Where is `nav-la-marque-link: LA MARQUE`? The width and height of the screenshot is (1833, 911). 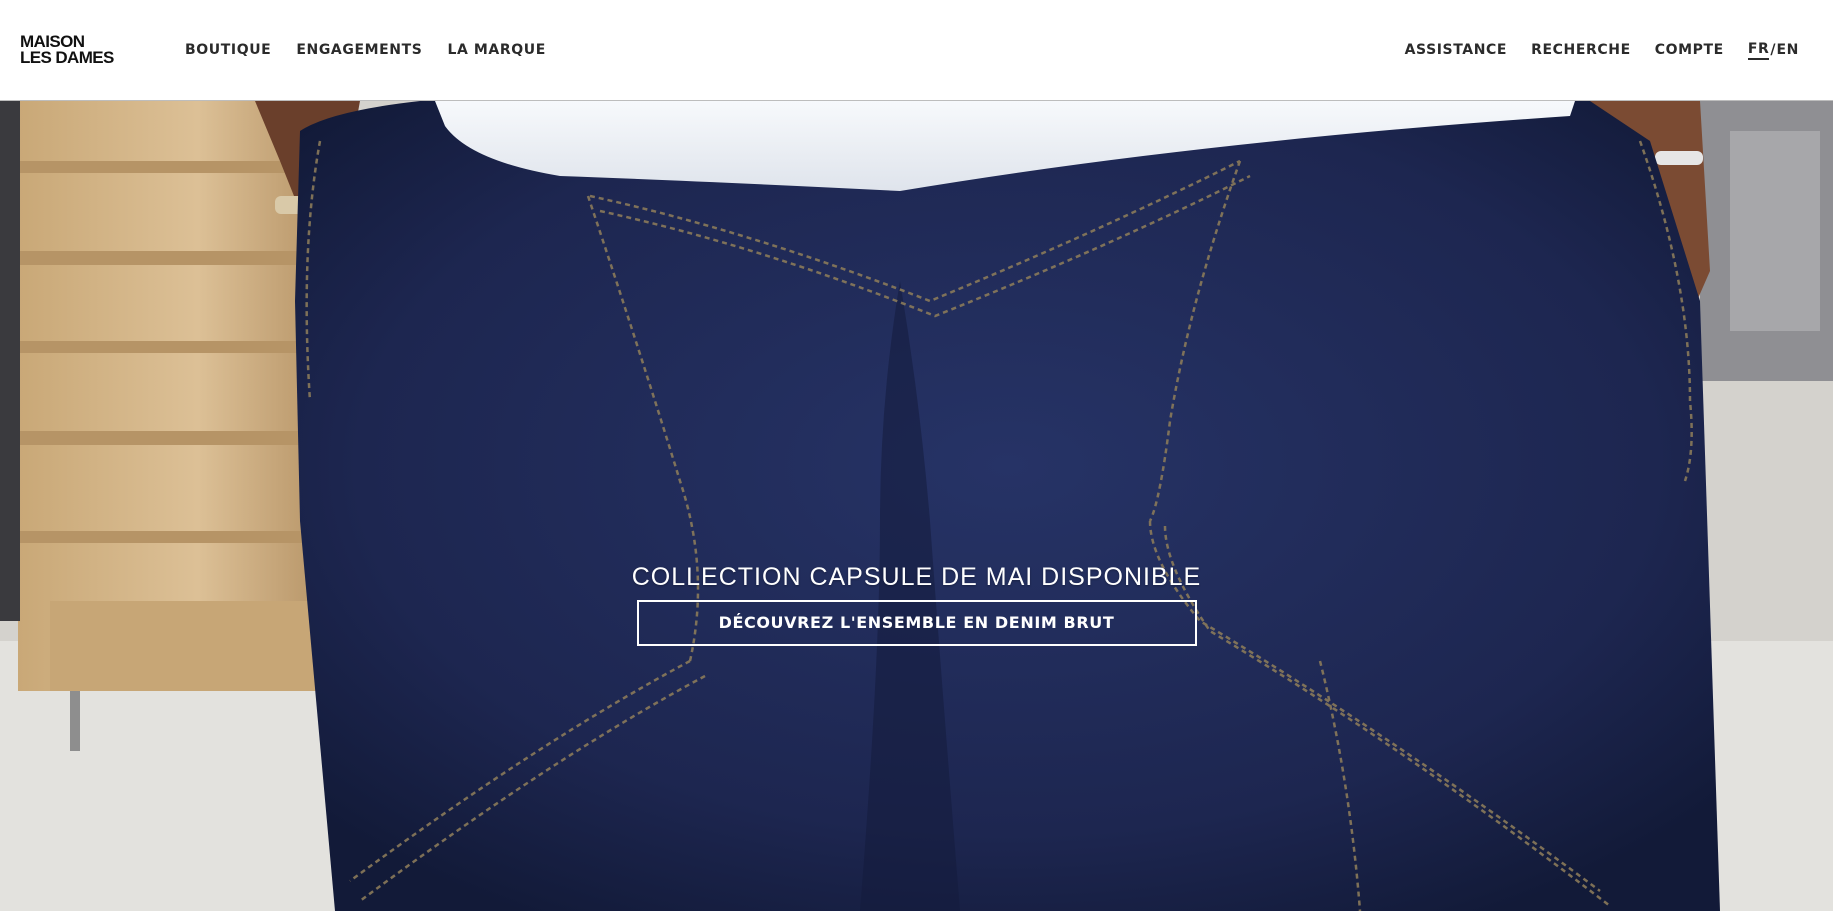 nav-la-marque-link: LA MARQUE is located at coordinates (496, 50).